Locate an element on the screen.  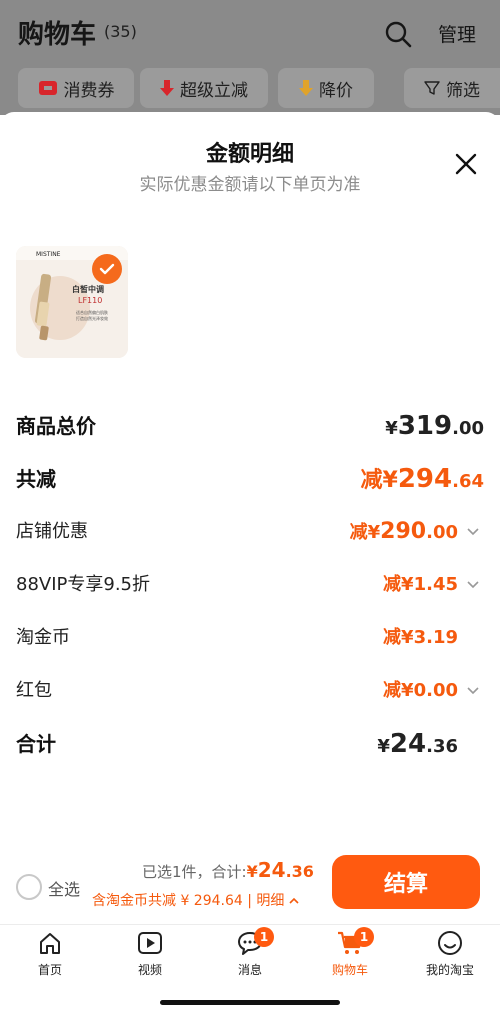
filter-chip-label: 超级立减 is located at coordinates (214, 90).